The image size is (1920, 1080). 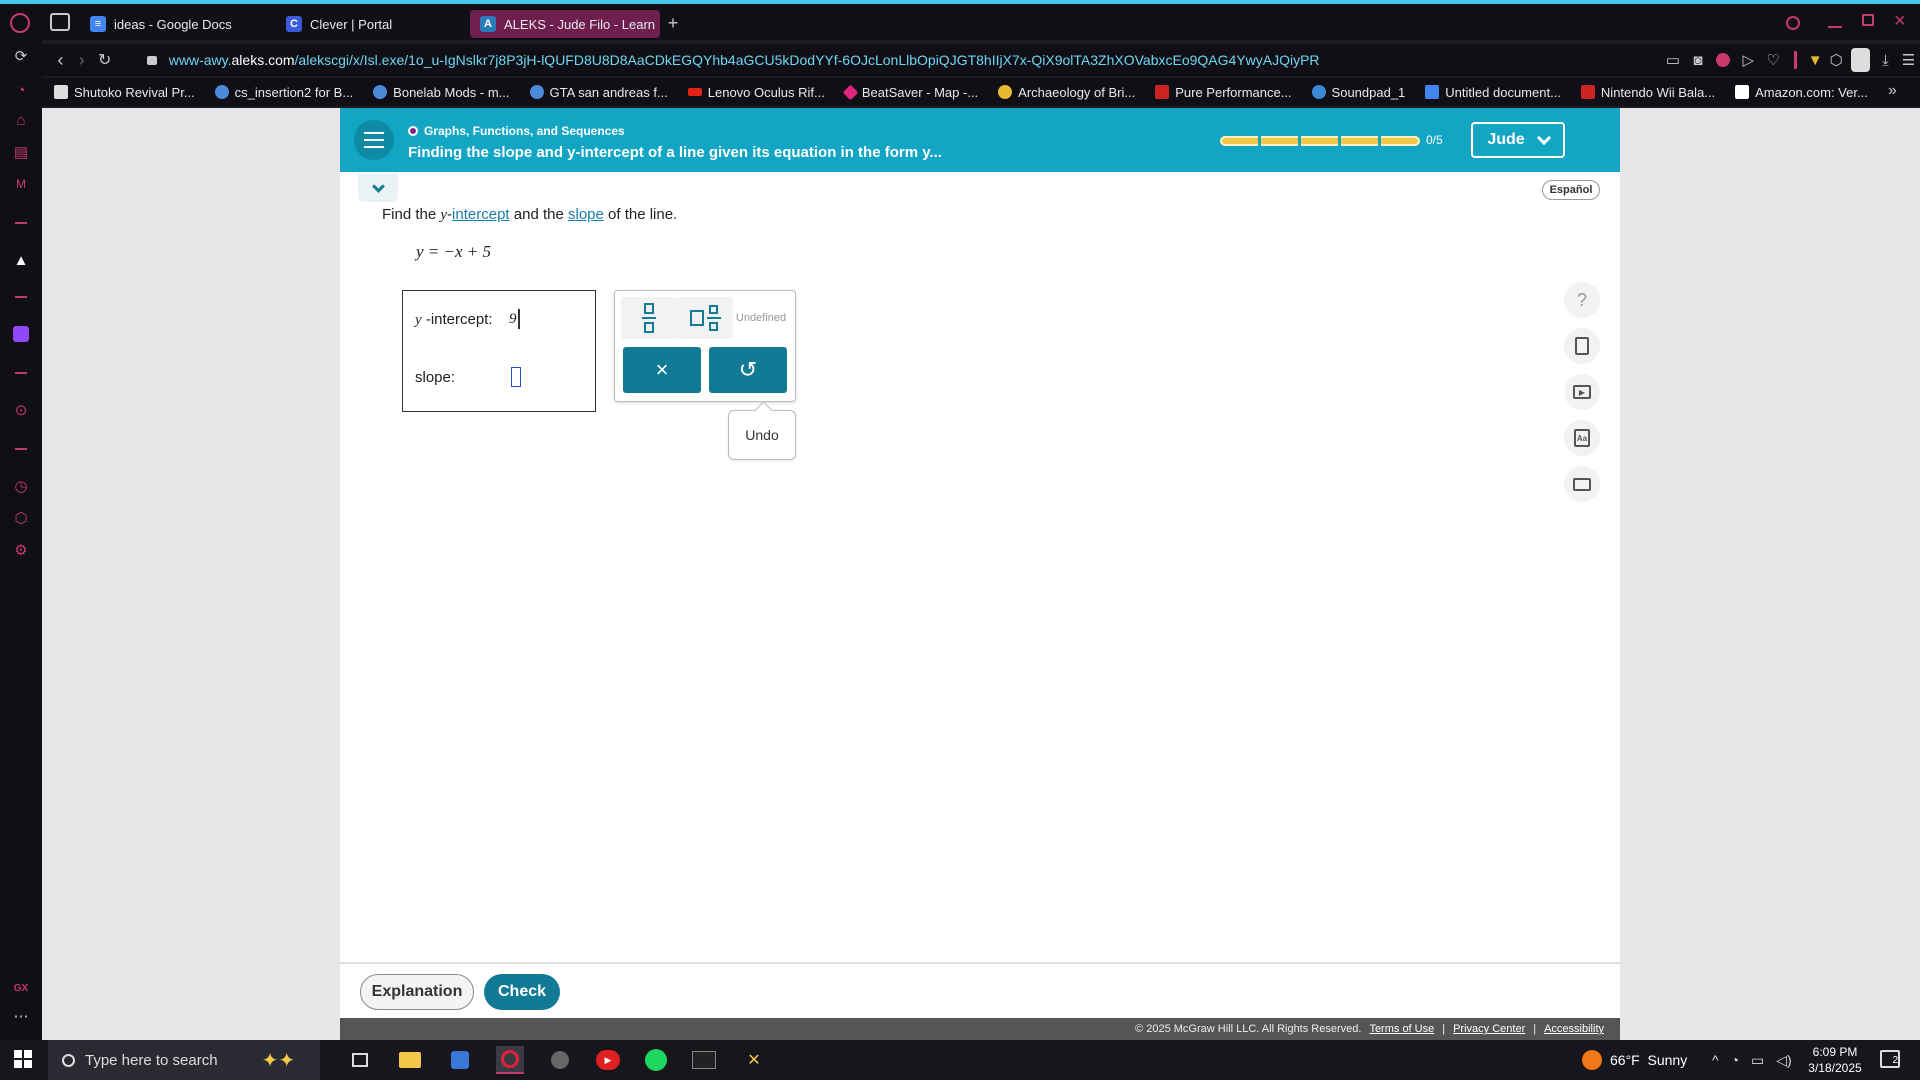 I want to click on player-sidebar-icon: ⊙, so click(x=21, y=410).